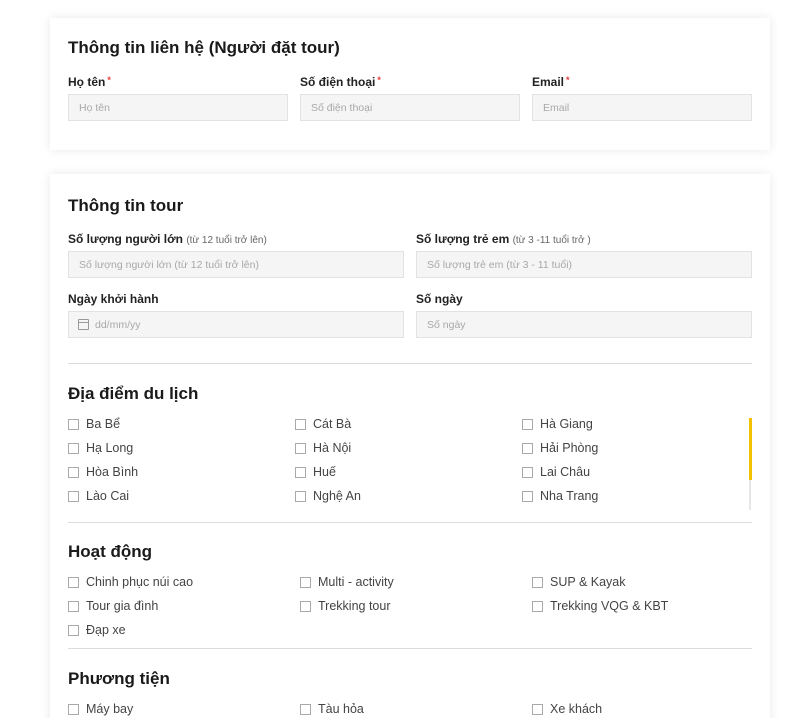 This screenshot has height=718, width=811. Describe the element at coordinates (133, 393) in the screenshot. I see `destinations-title: Địa điểm du lịch` at that location.